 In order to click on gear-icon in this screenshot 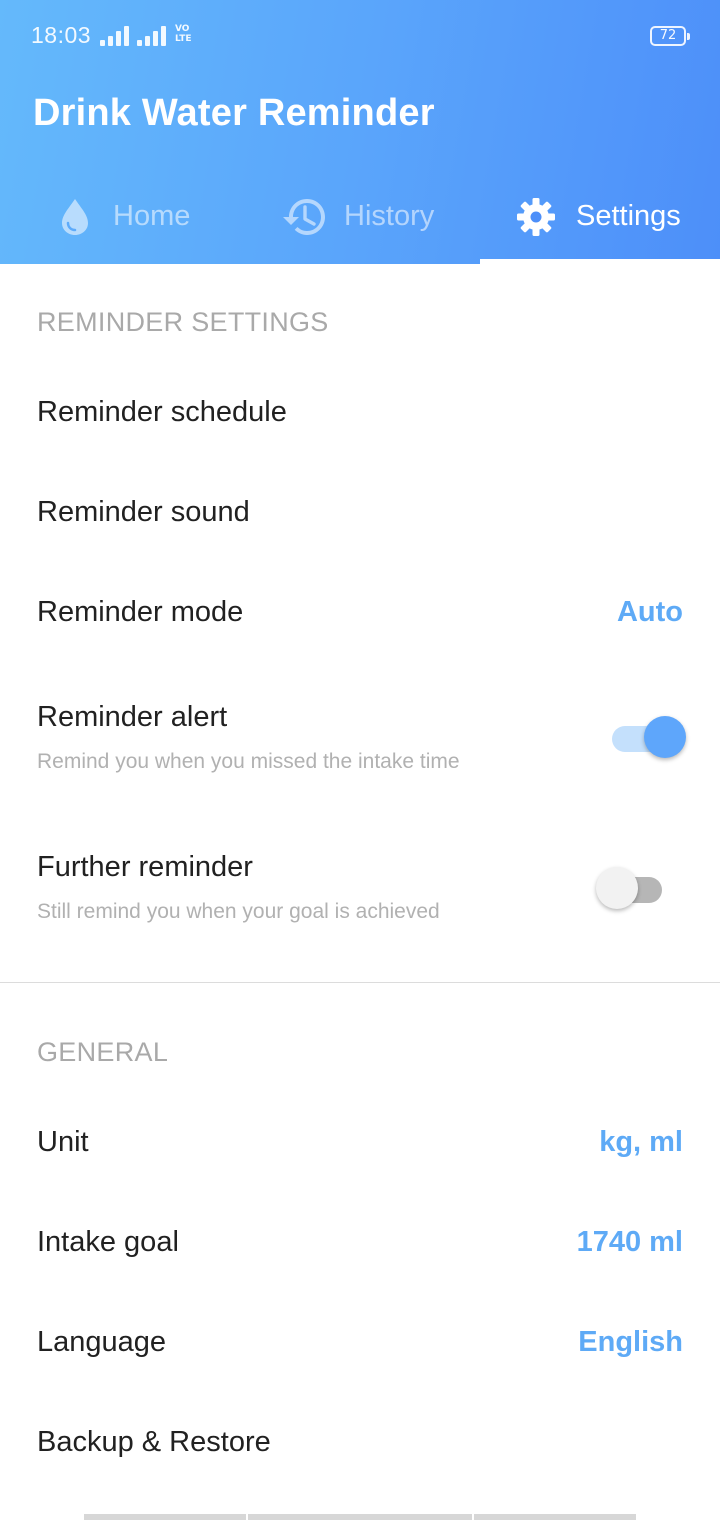, I will do `click(536, 217)`.